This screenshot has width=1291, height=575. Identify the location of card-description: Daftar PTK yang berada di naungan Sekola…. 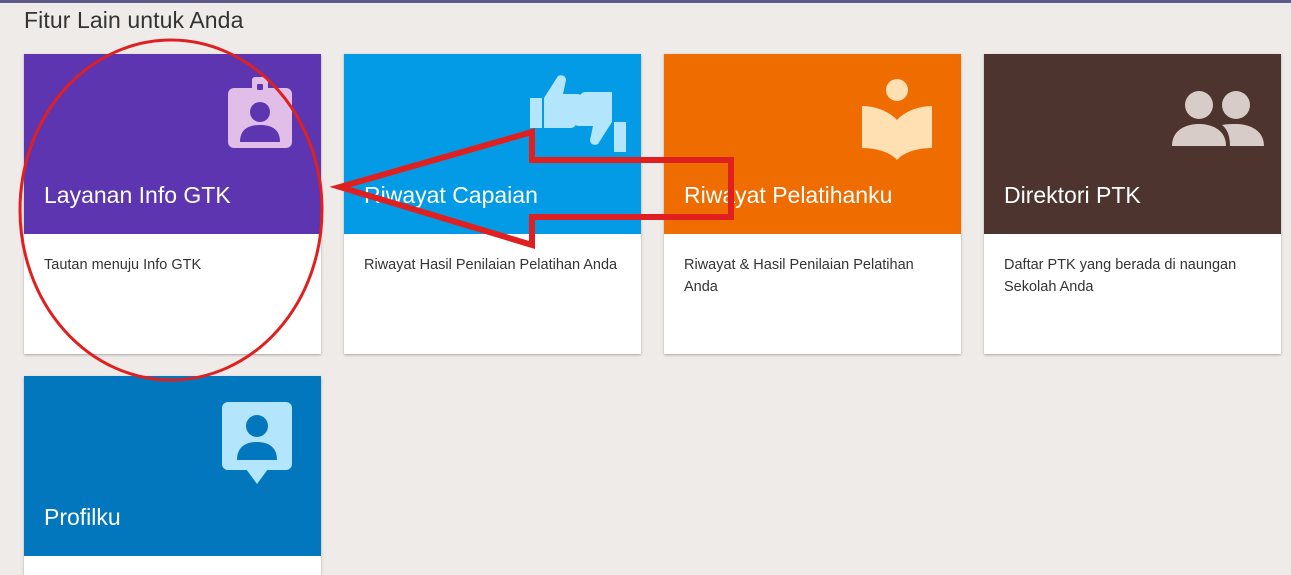
(1120, 276).